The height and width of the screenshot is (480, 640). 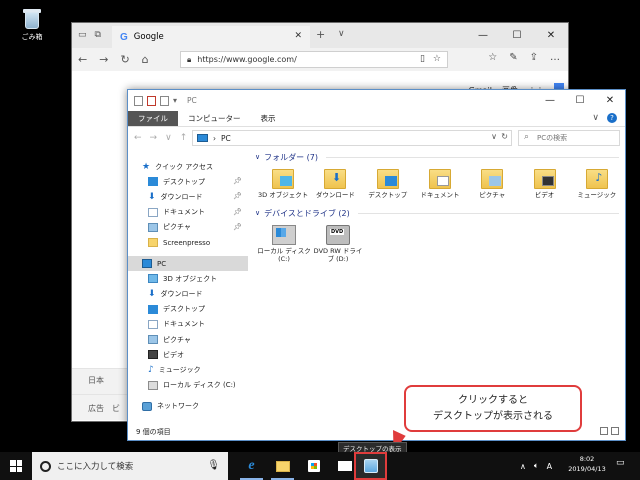 What do you see at coordinates (213, 465) in the screenshot?
I see `microphone-icon: 🎙︎` at bounding box center [213, 465].